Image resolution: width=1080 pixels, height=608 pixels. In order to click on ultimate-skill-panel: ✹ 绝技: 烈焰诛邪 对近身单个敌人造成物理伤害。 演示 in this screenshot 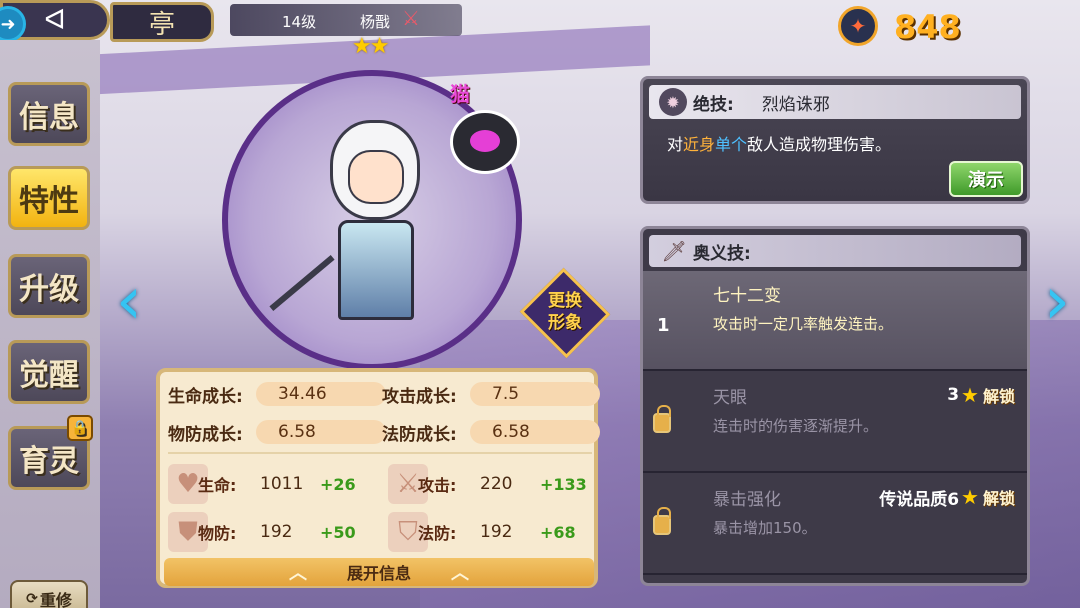, I will do `click(835, 140)`.